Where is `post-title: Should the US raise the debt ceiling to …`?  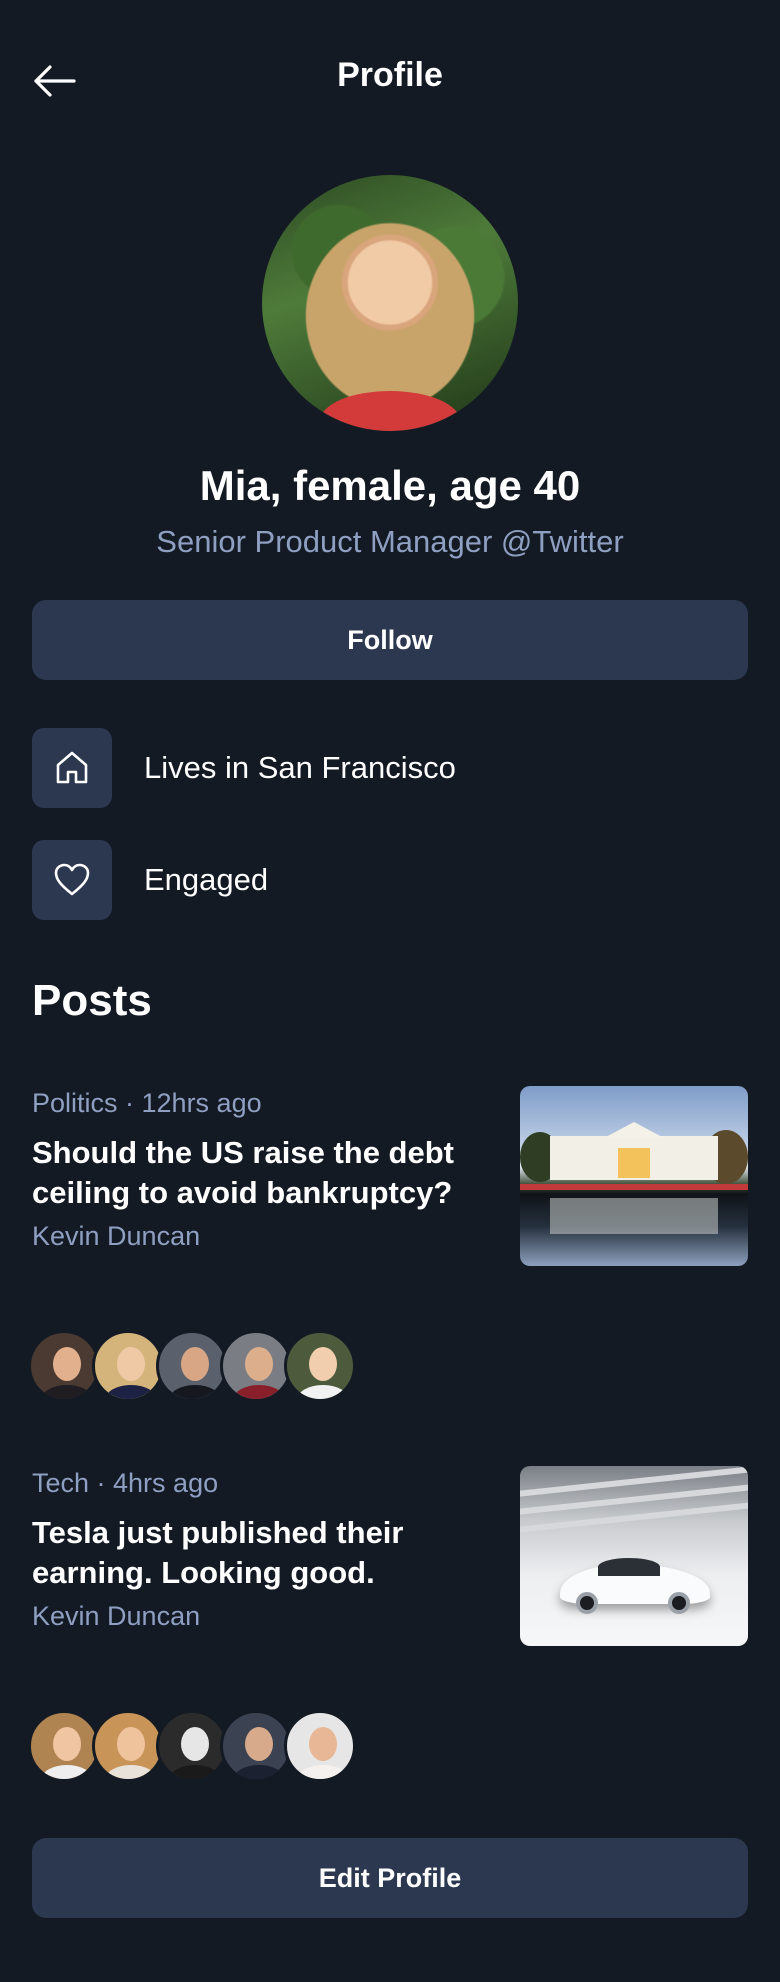 post-title: Should the US raise the debt ceiling to … is located at coordinates (267, 1173).